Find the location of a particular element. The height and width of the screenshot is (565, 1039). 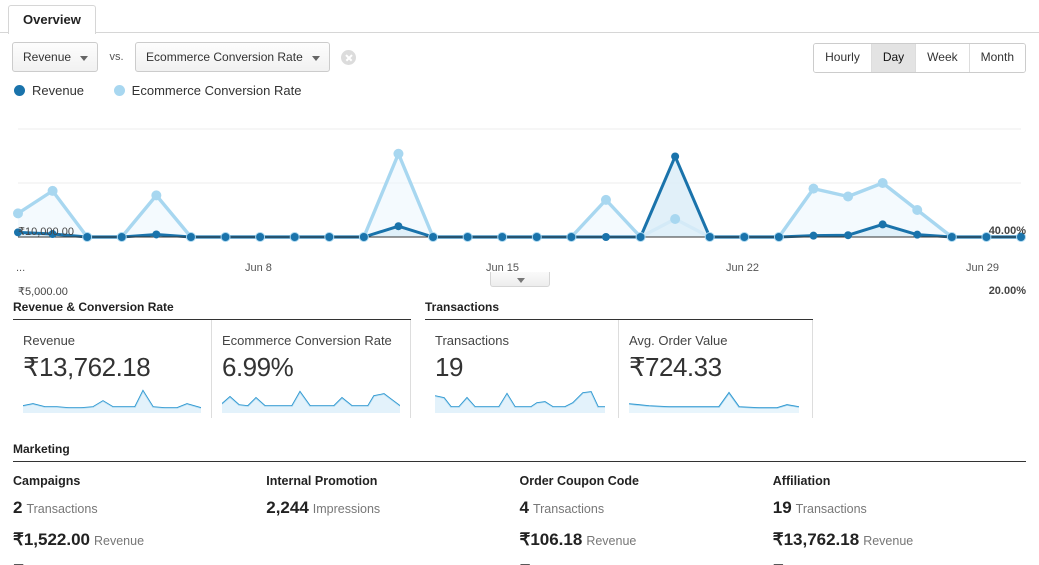

primary-metric-dropdown: Revenue is located at coordinates (55, 57).